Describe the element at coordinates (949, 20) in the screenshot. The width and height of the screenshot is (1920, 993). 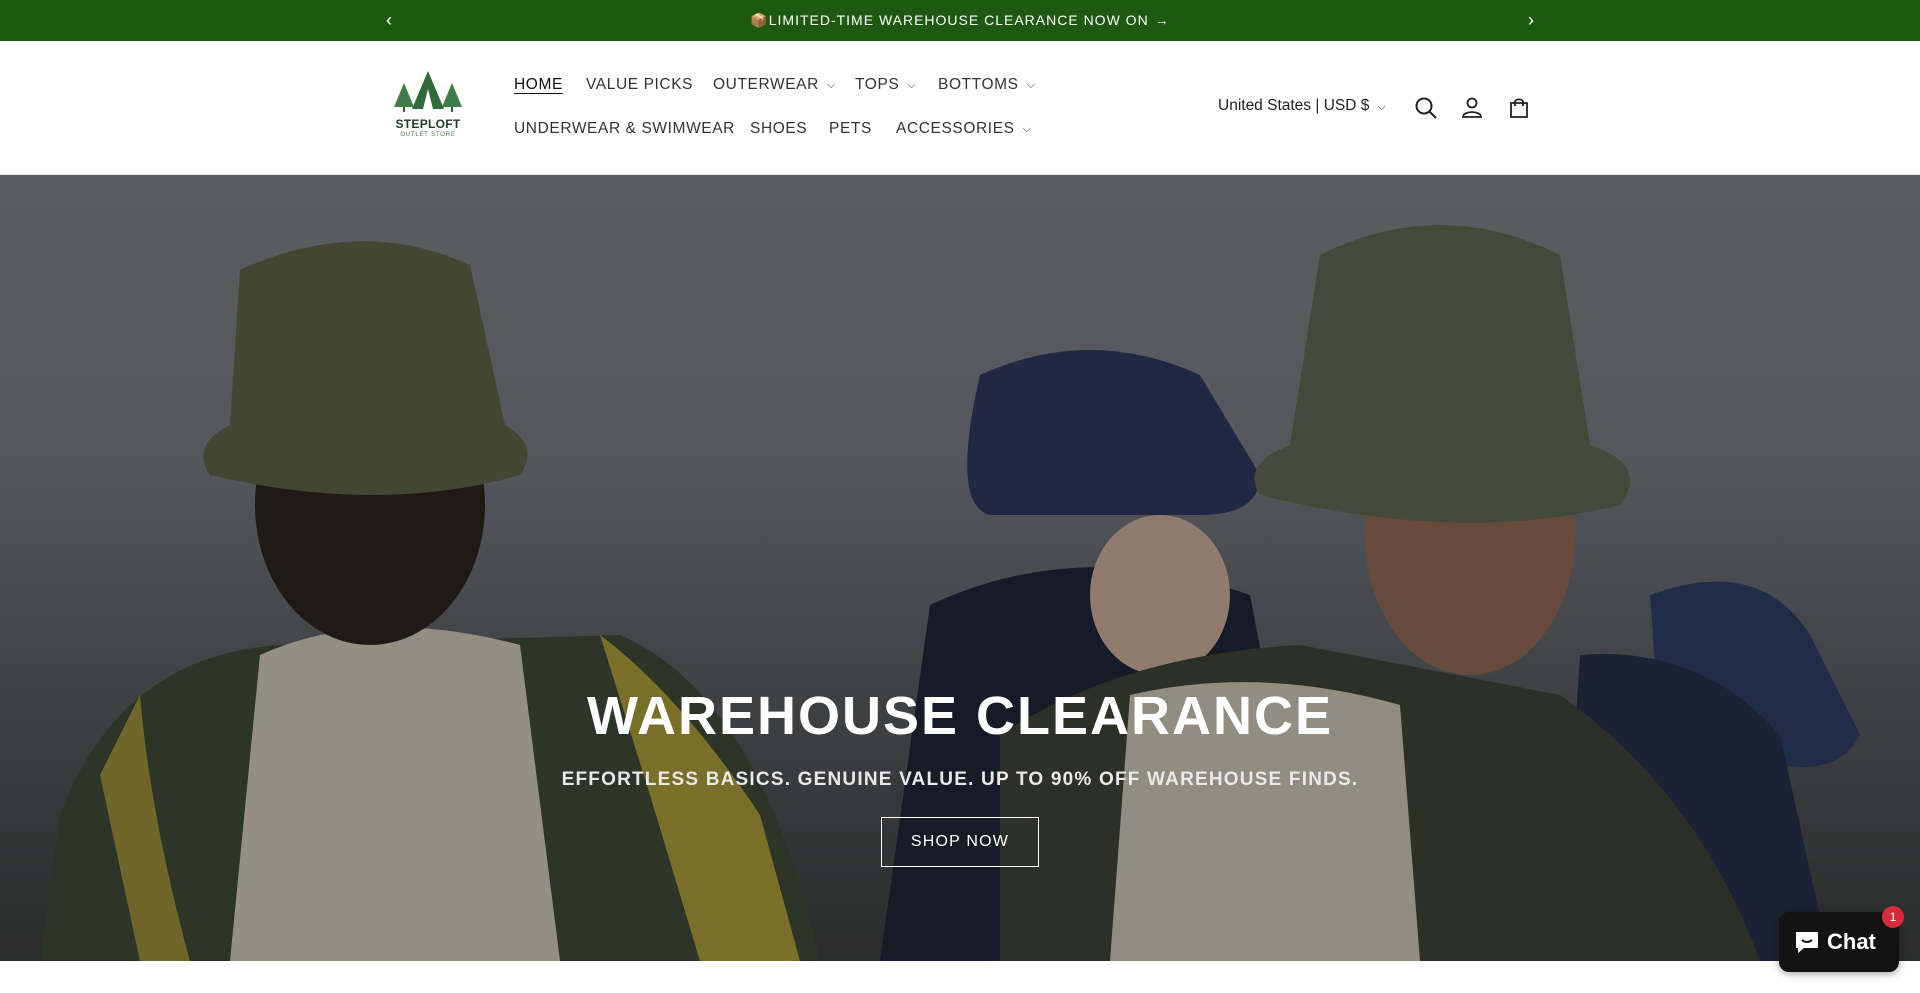
I see `announcement-text: 📦LIMITED-TIME WAREHOUSE CLEARANCE NOW ON` at that location.